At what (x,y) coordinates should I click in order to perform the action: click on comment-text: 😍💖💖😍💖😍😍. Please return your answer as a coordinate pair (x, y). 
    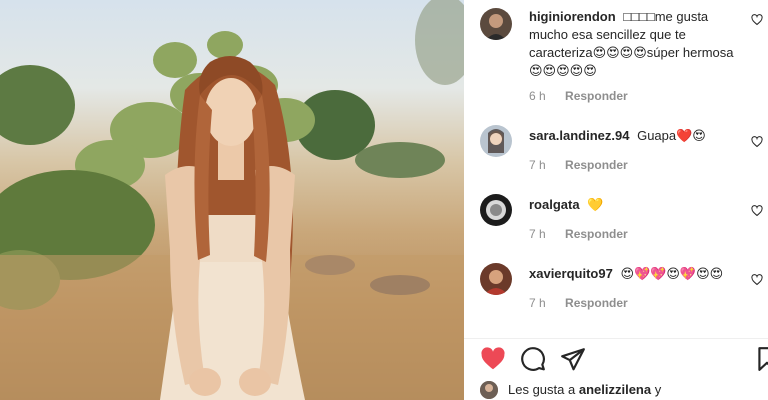
    Looking at the image, I should click on (672, 273).